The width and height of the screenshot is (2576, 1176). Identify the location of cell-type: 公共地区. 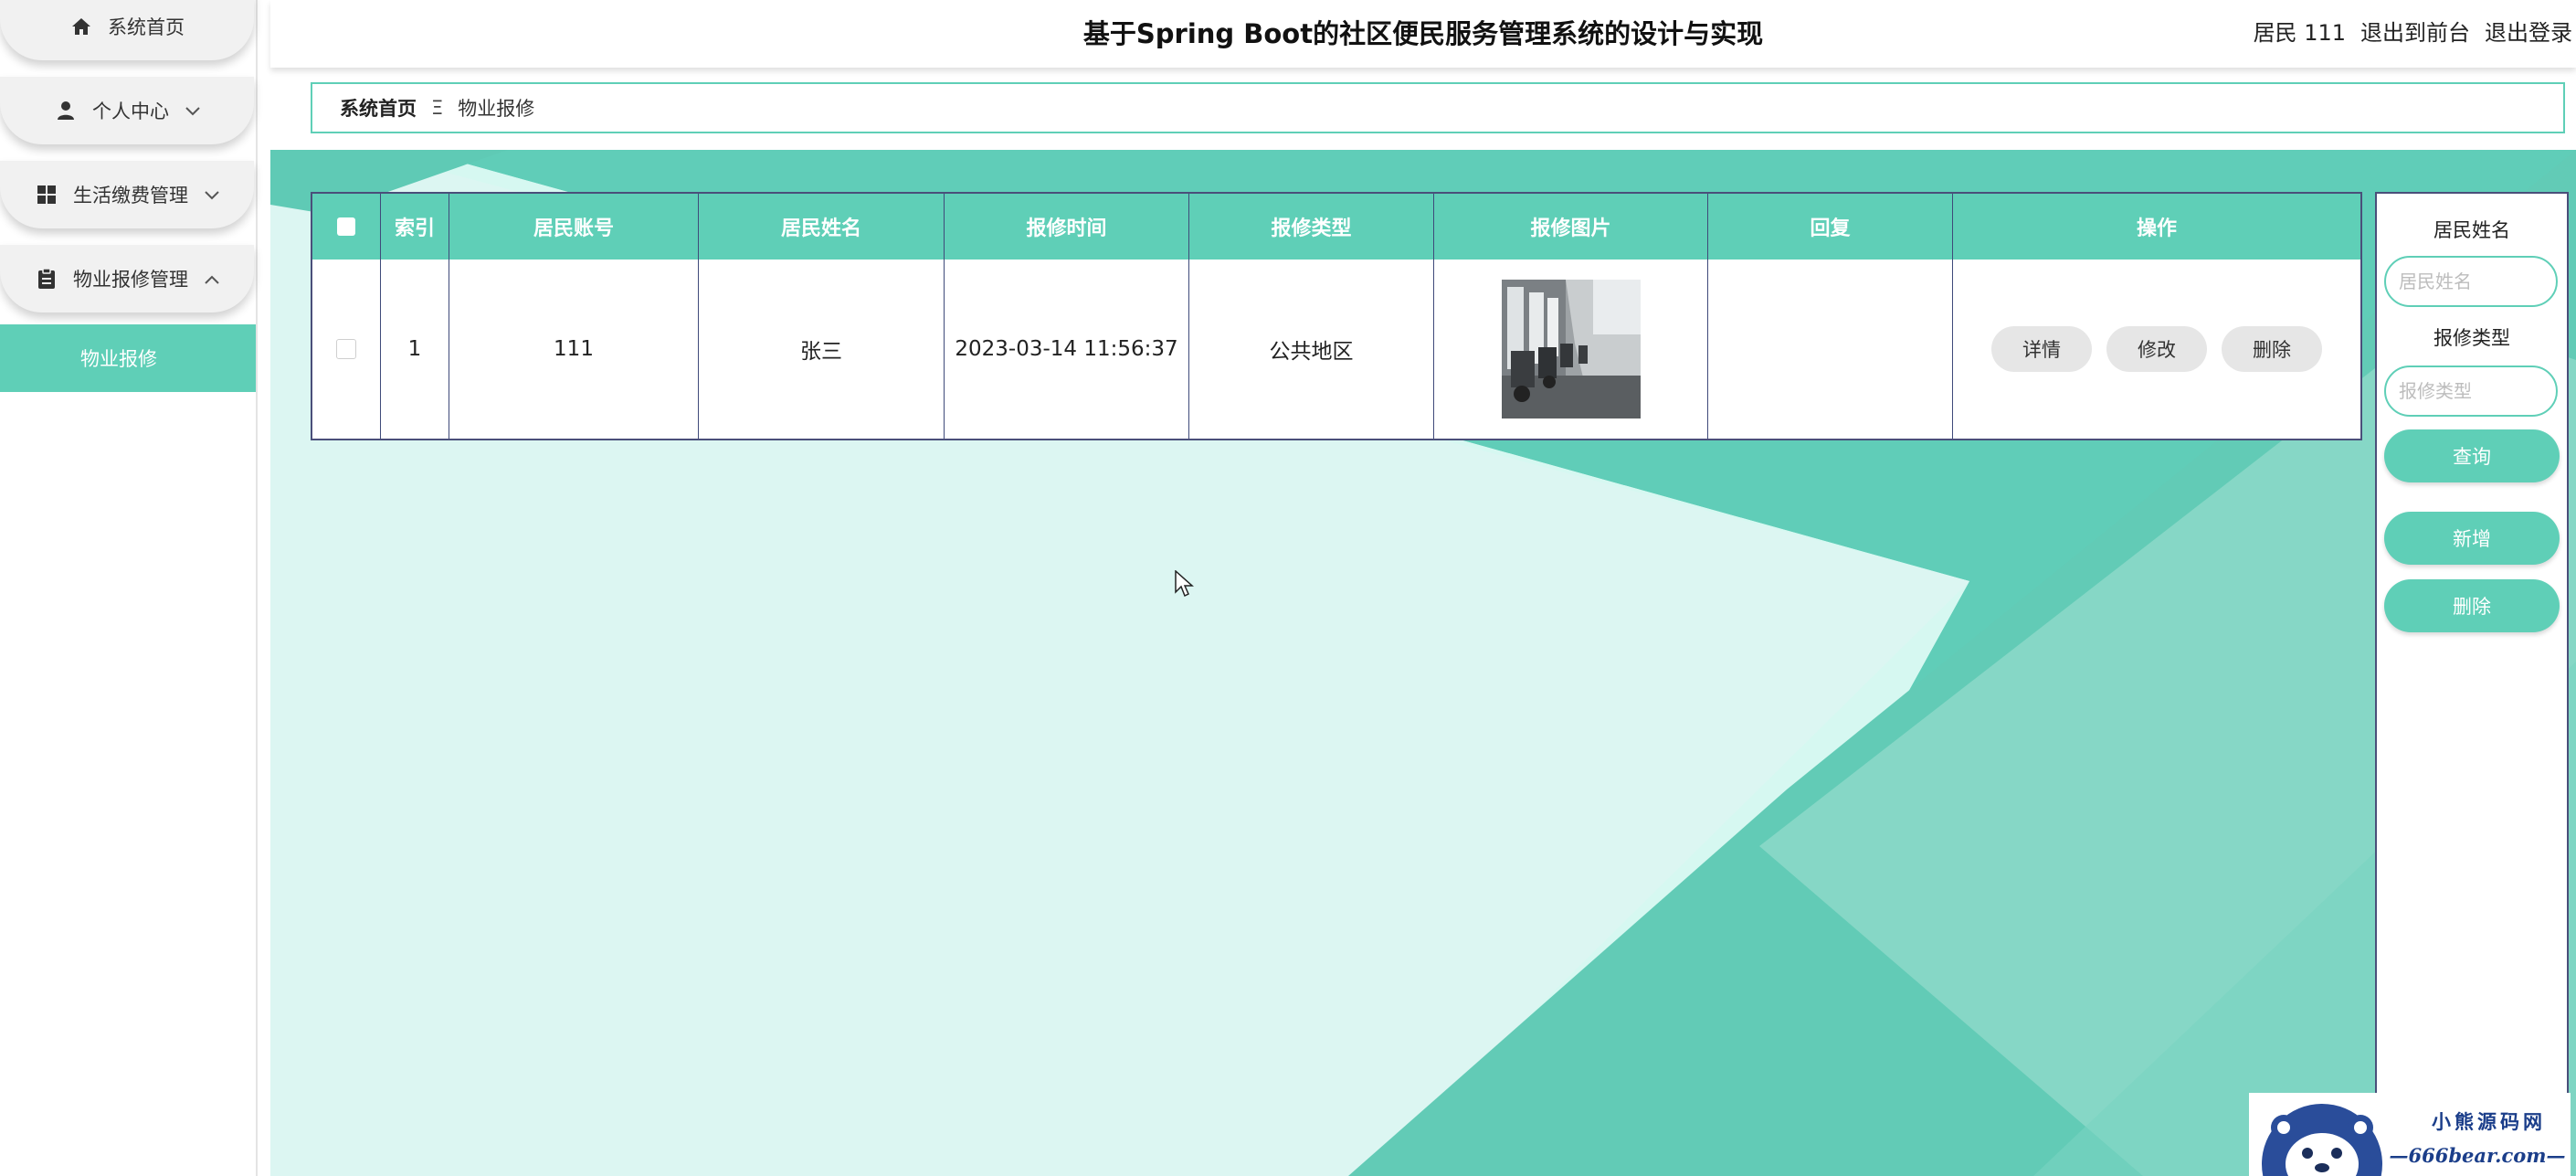
(1311, 350).